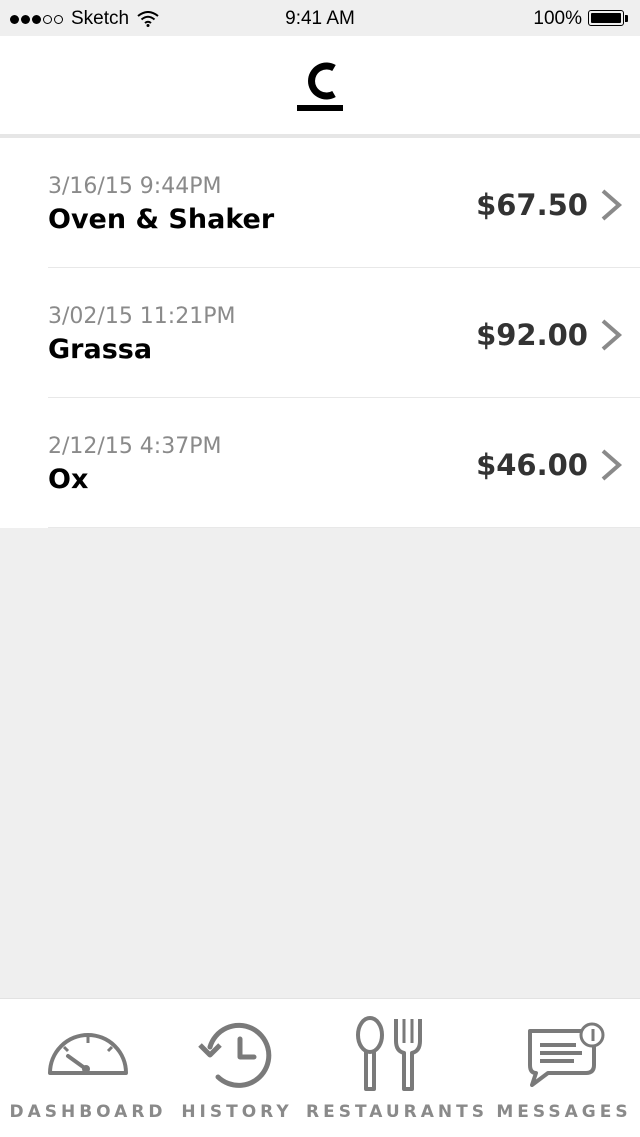 Image resolution: width=640 pixels, height=1137 pixels. I want to click on spoon-fork-icon, so click(389, 1053).